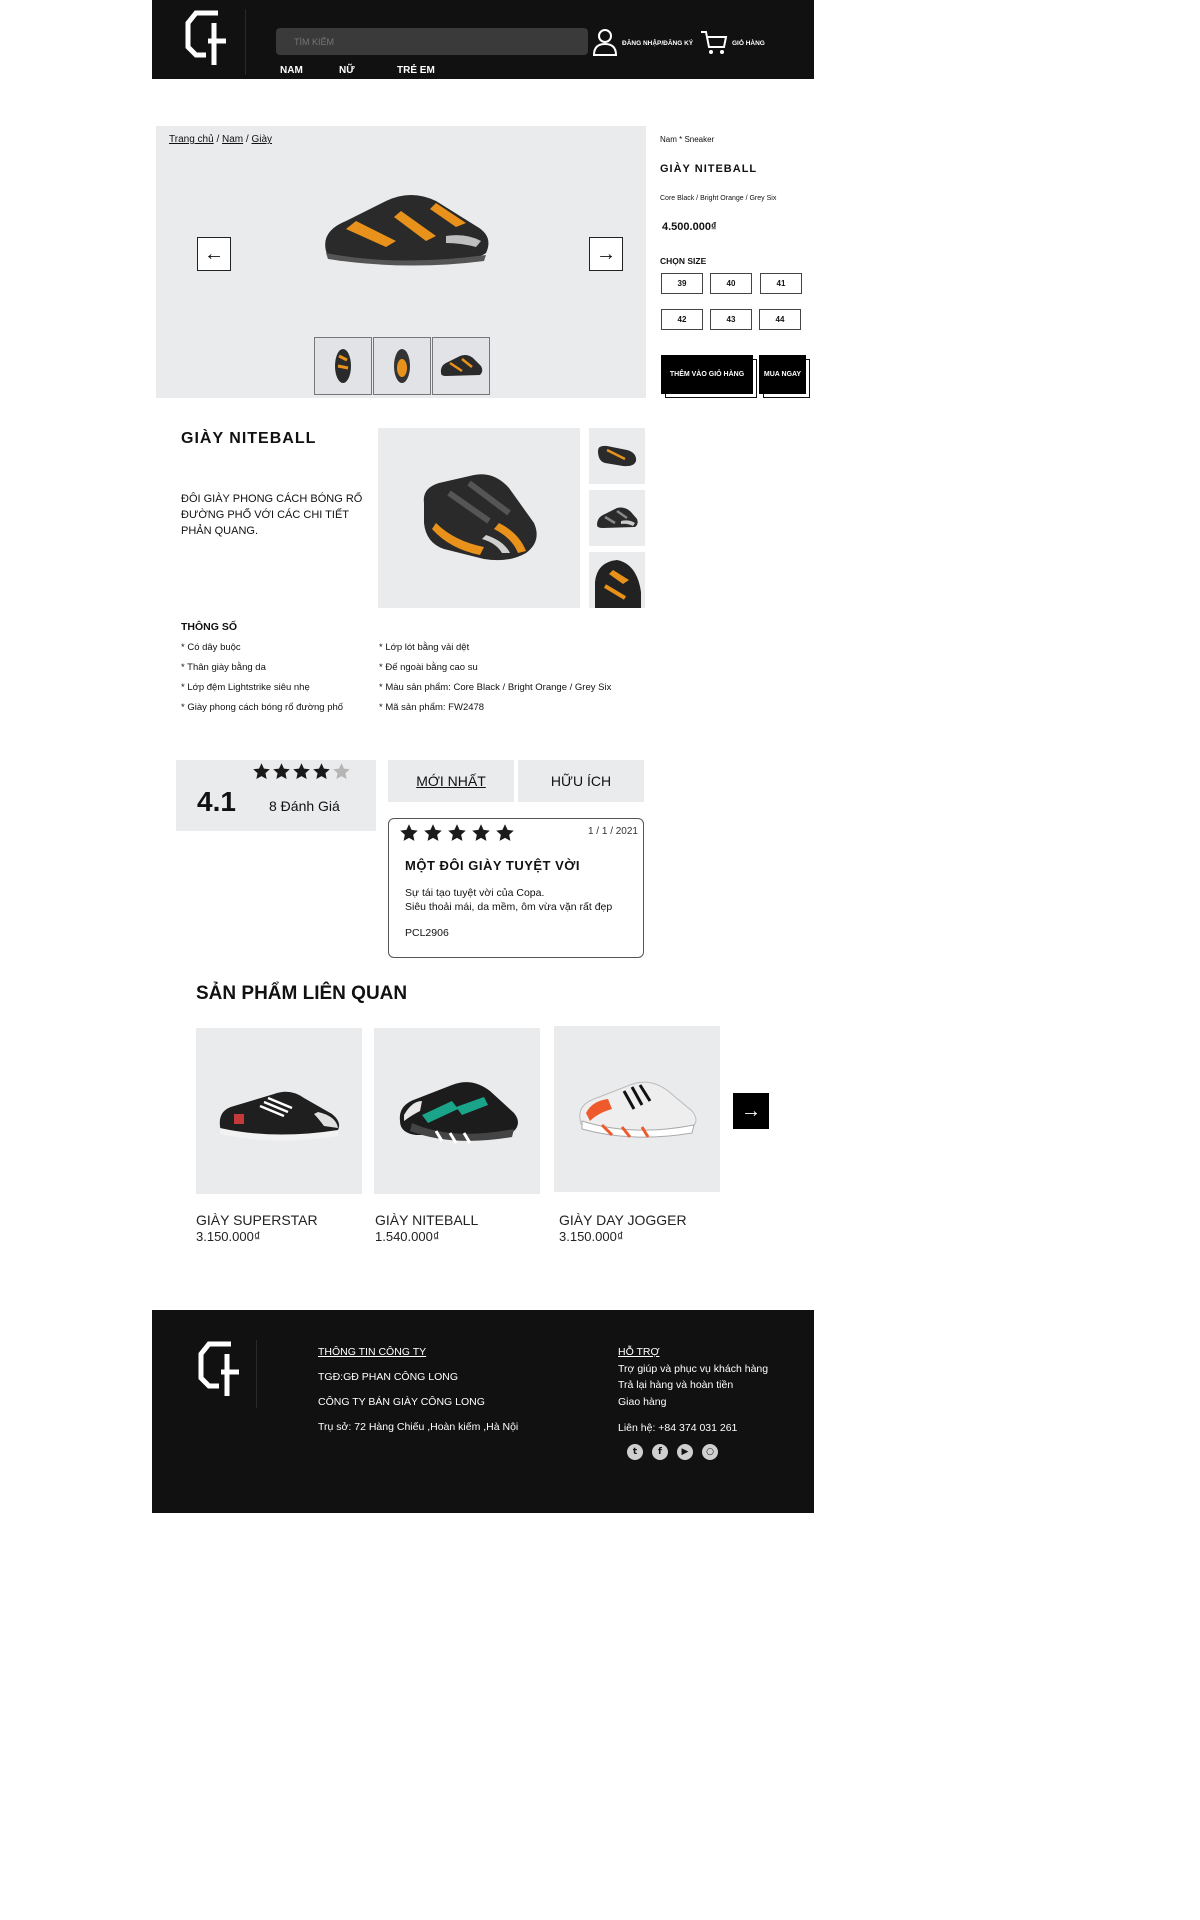 The width and height of the screenshot is (1200, 1920). What do you see at coordinates (718, 198) in the screenshot?
I see `product-color: Core Black / Bright Orange / Grey Six` at bounding box center [718, 198].